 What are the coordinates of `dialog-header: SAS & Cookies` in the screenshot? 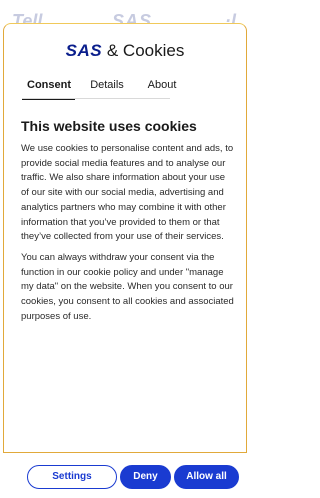 It's located at (125, 51).